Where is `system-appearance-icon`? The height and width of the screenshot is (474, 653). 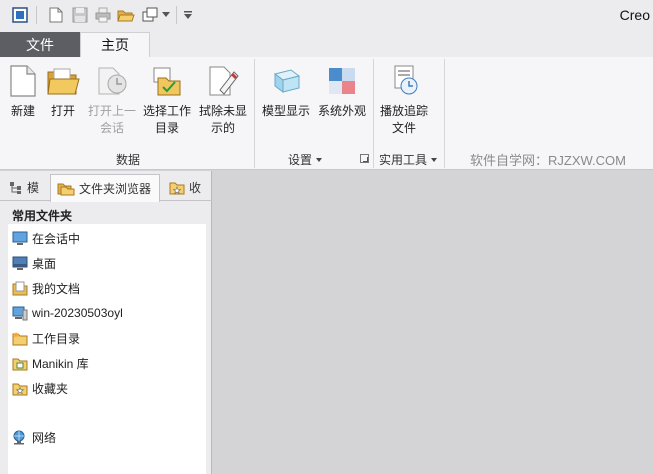
system-appearance-icon is located at coordinates (342, 81).